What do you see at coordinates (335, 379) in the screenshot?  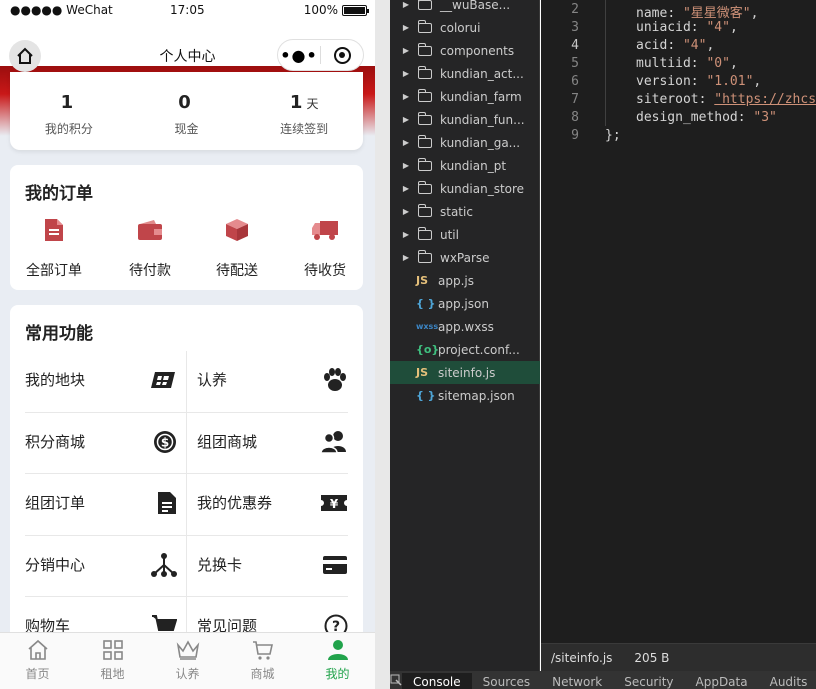 I see `paw-icon` at bounding box center [335, 379].